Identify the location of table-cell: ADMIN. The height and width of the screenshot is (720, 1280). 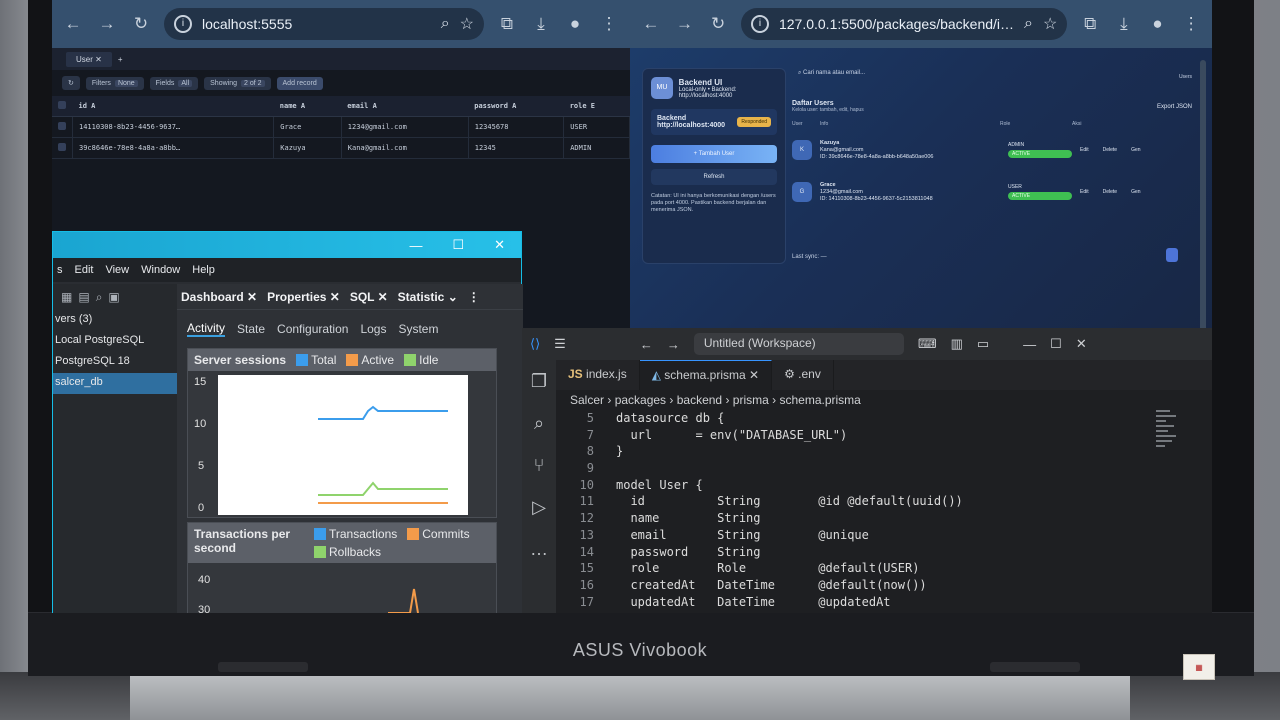
(596, 148).